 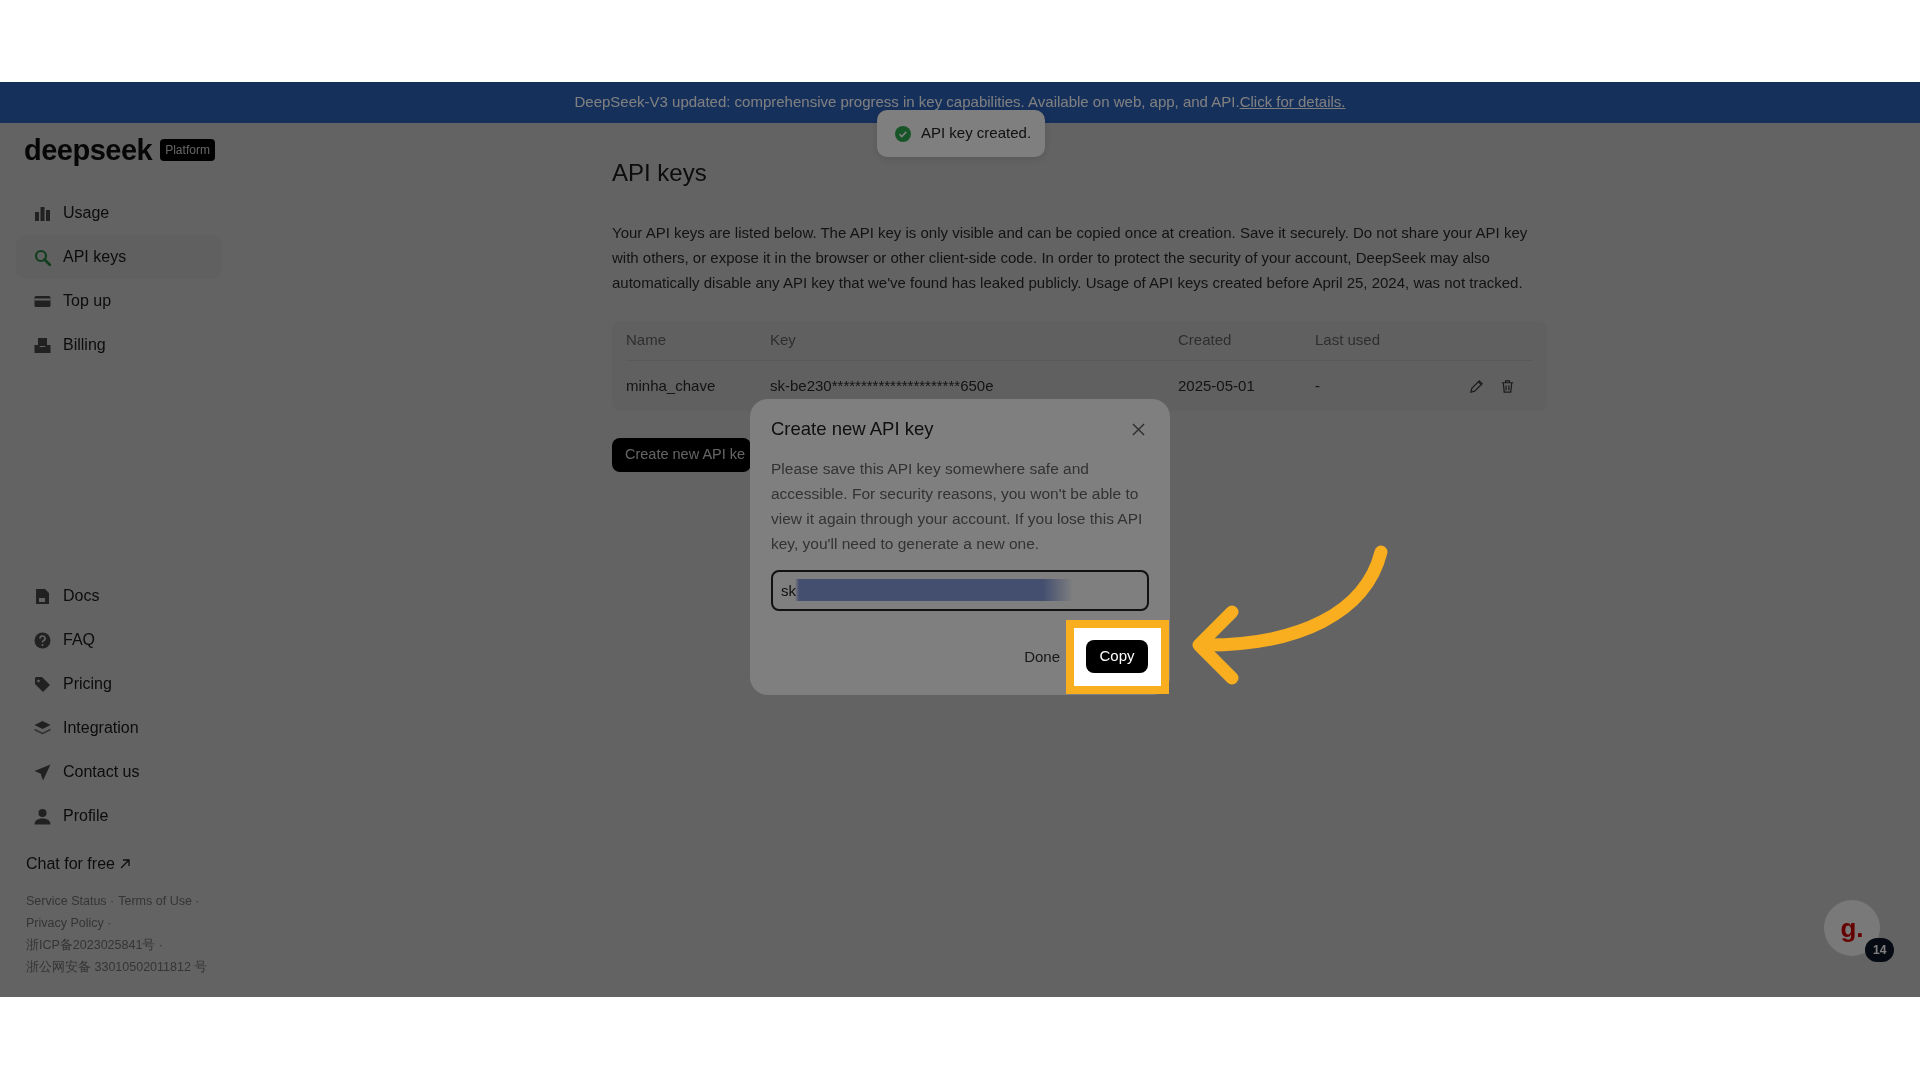 What do you see at coordinates (42, 257) in the screenshot?
I see `search-icon` at bounding box center [42, 257].